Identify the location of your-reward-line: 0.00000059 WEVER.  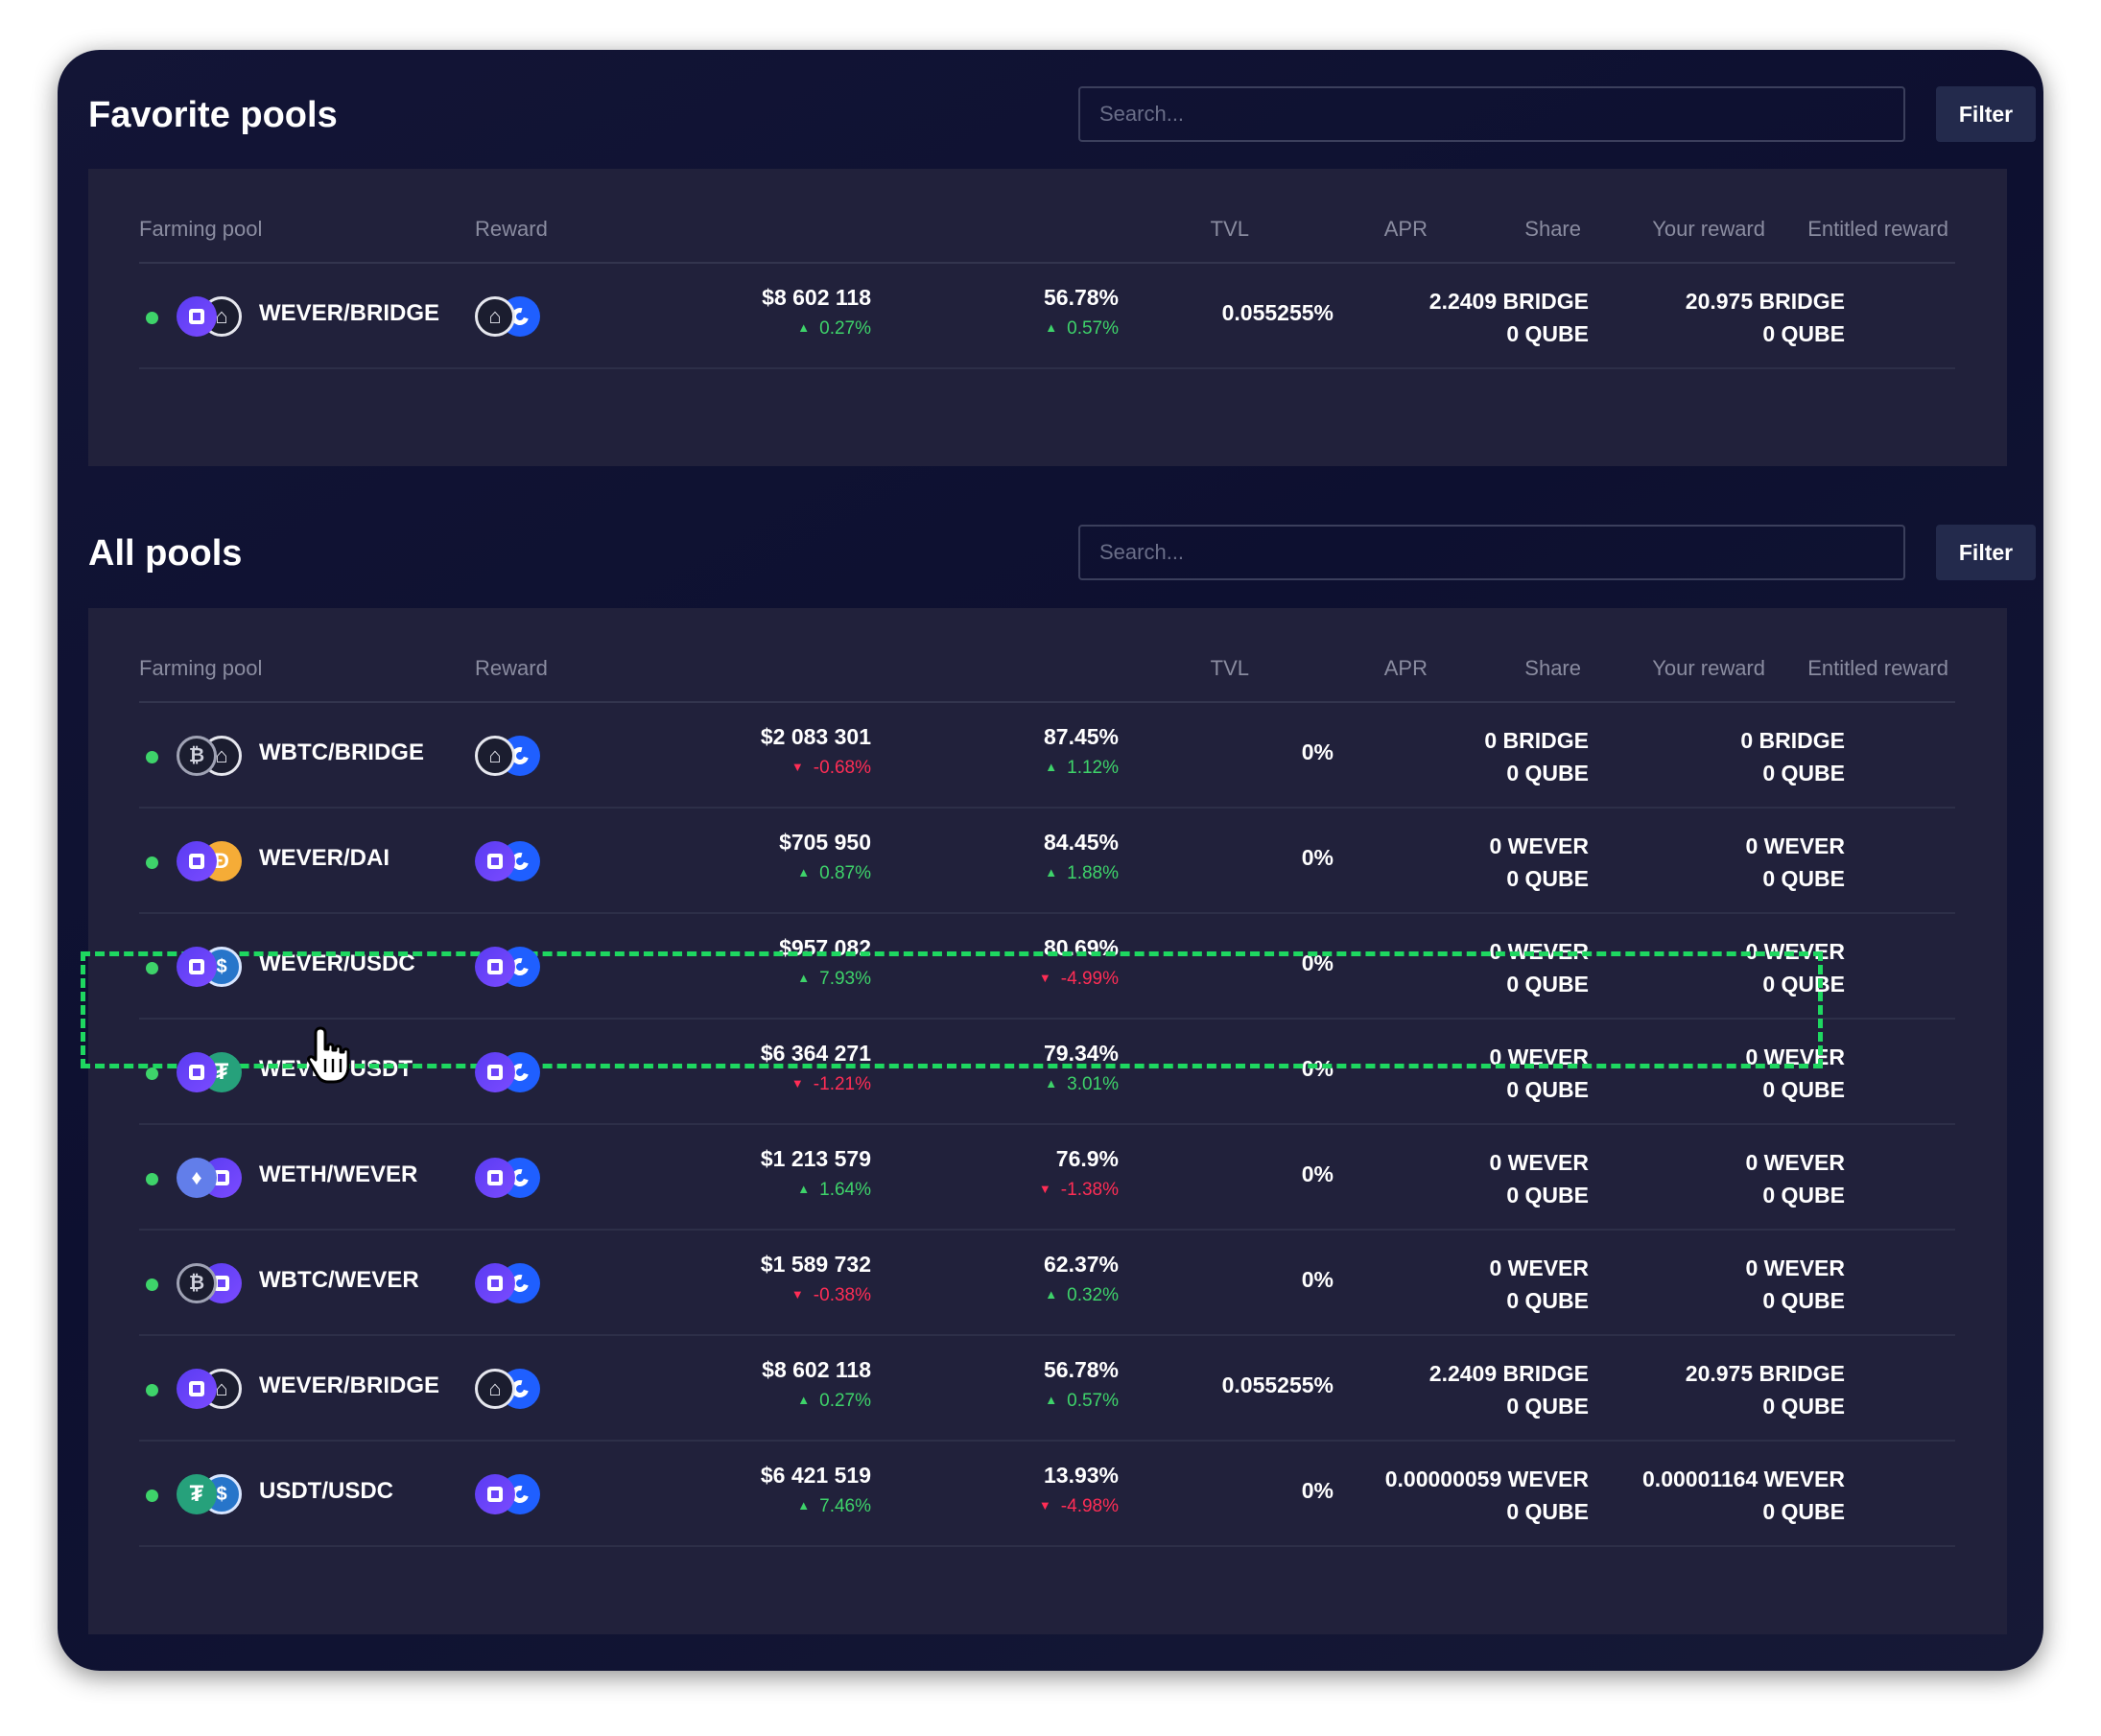
(1486, 1478).